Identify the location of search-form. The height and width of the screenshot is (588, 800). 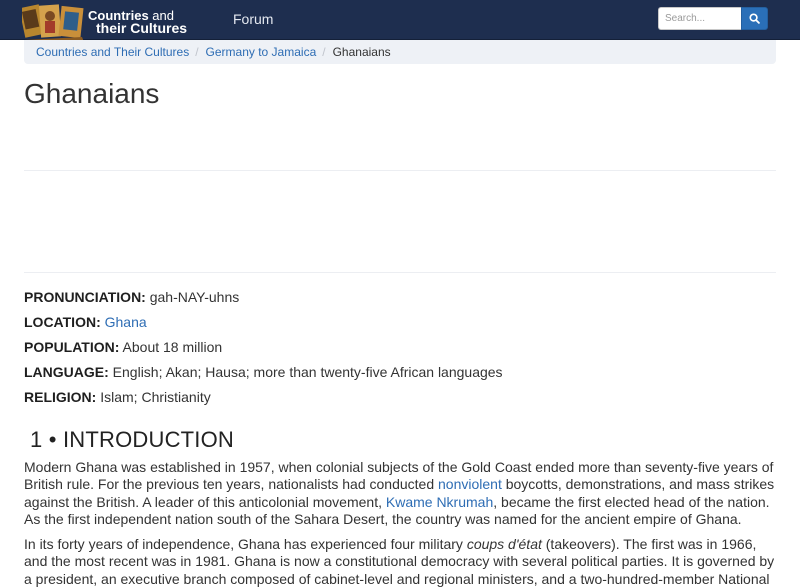
(713, 18).